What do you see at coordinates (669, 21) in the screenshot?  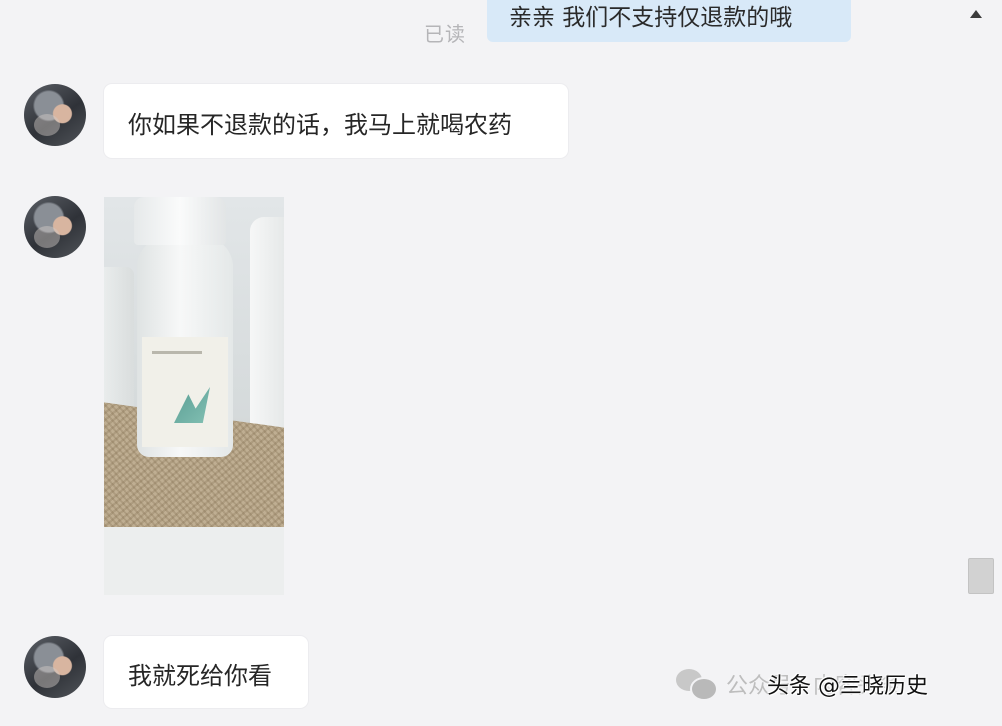 I see `outgoing-message-bubble: 亲亲 我们不支持仅退款的哦` at bounding box center [669, 21].